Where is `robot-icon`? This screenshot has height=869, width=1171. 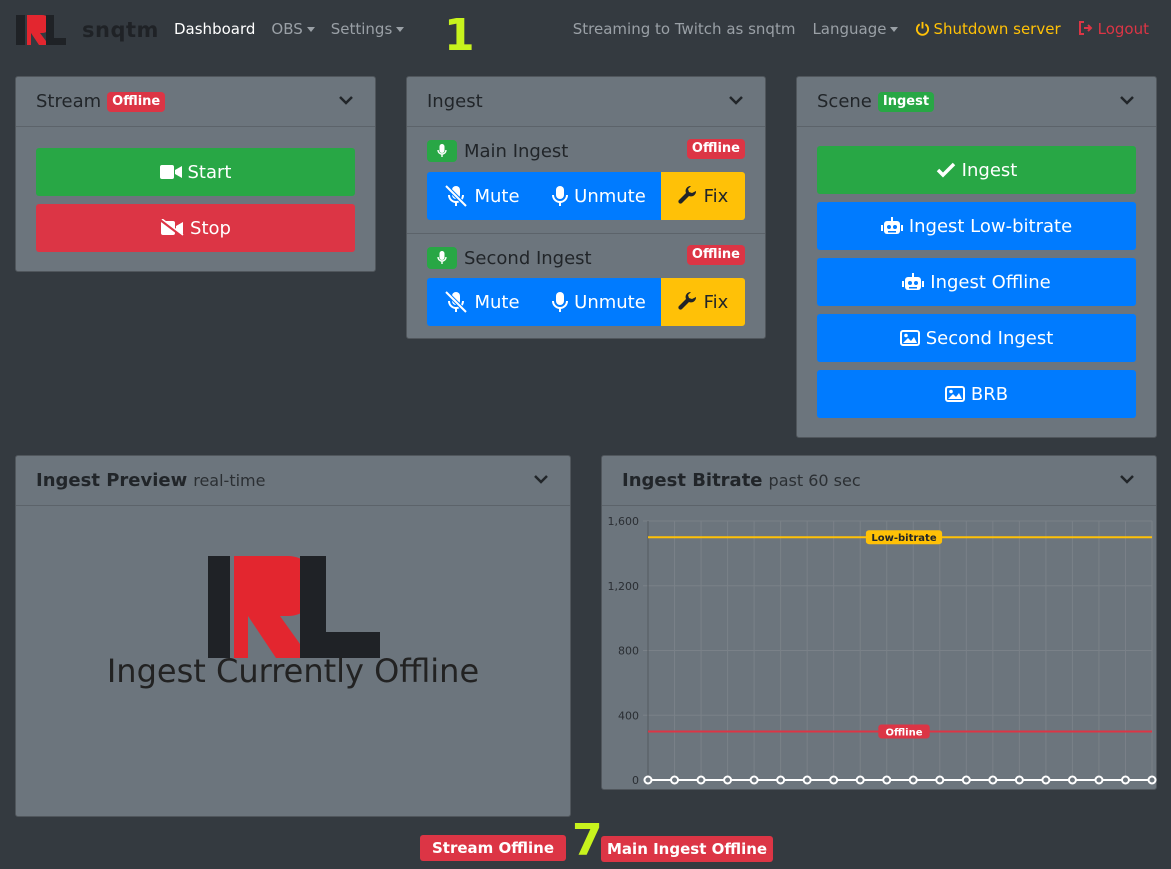 robot-icon is located at coordinates (913, 281).